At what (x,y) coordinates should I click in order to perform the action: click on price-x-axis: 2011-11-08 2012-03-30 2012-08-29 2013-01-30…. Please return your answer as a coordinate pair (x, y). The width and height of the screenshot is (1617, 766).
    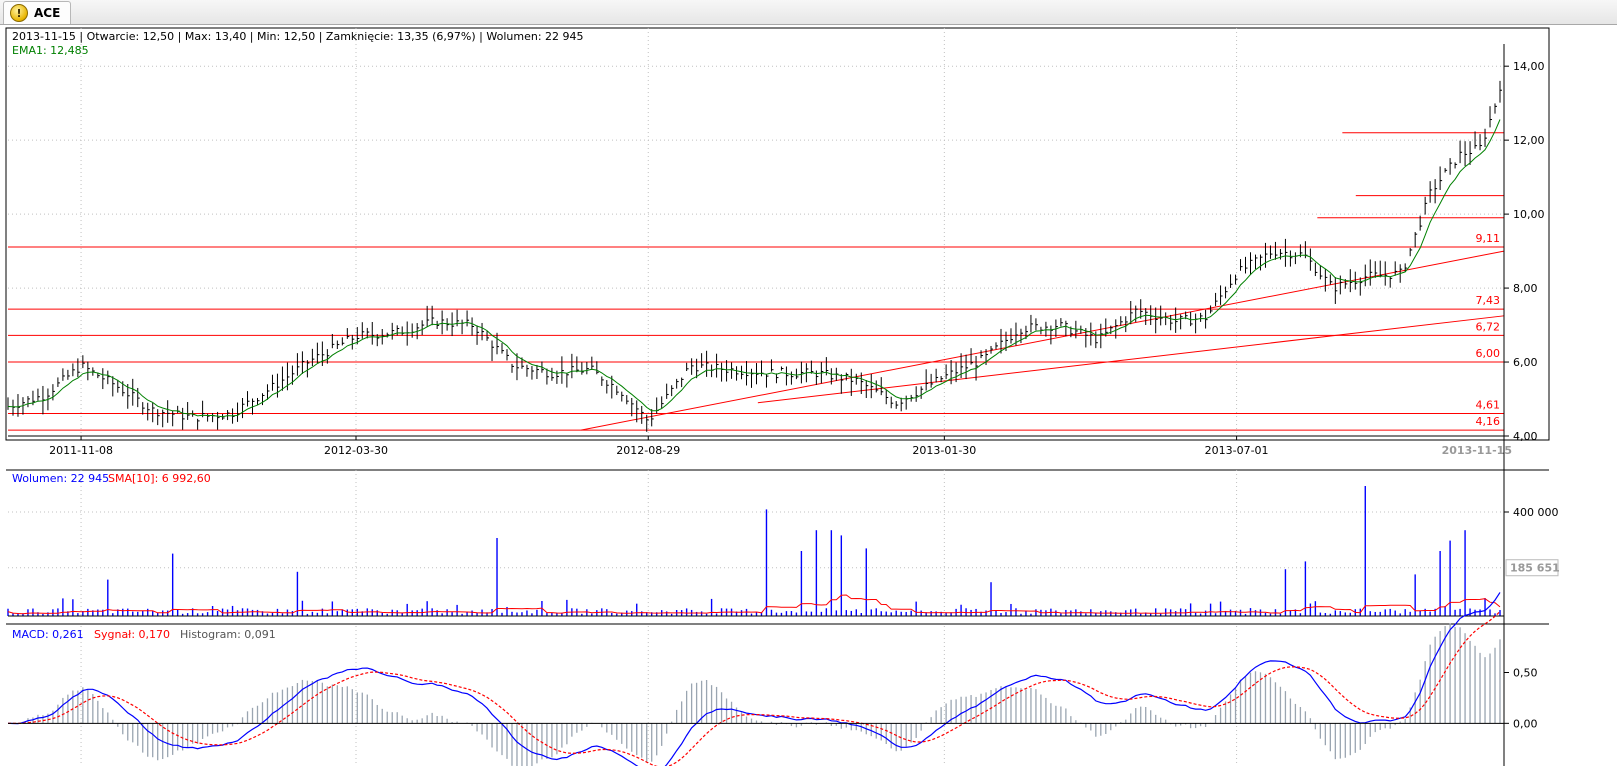
    Looking at the image, I should click on (760, 446).